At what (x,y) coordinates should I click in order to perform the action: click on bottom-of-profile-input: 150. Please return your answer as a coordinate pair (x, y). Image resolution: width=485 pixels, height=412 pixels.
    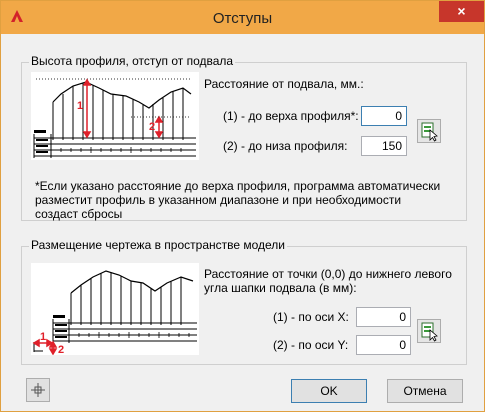
    Looking at the image, I should click on (384, 146).